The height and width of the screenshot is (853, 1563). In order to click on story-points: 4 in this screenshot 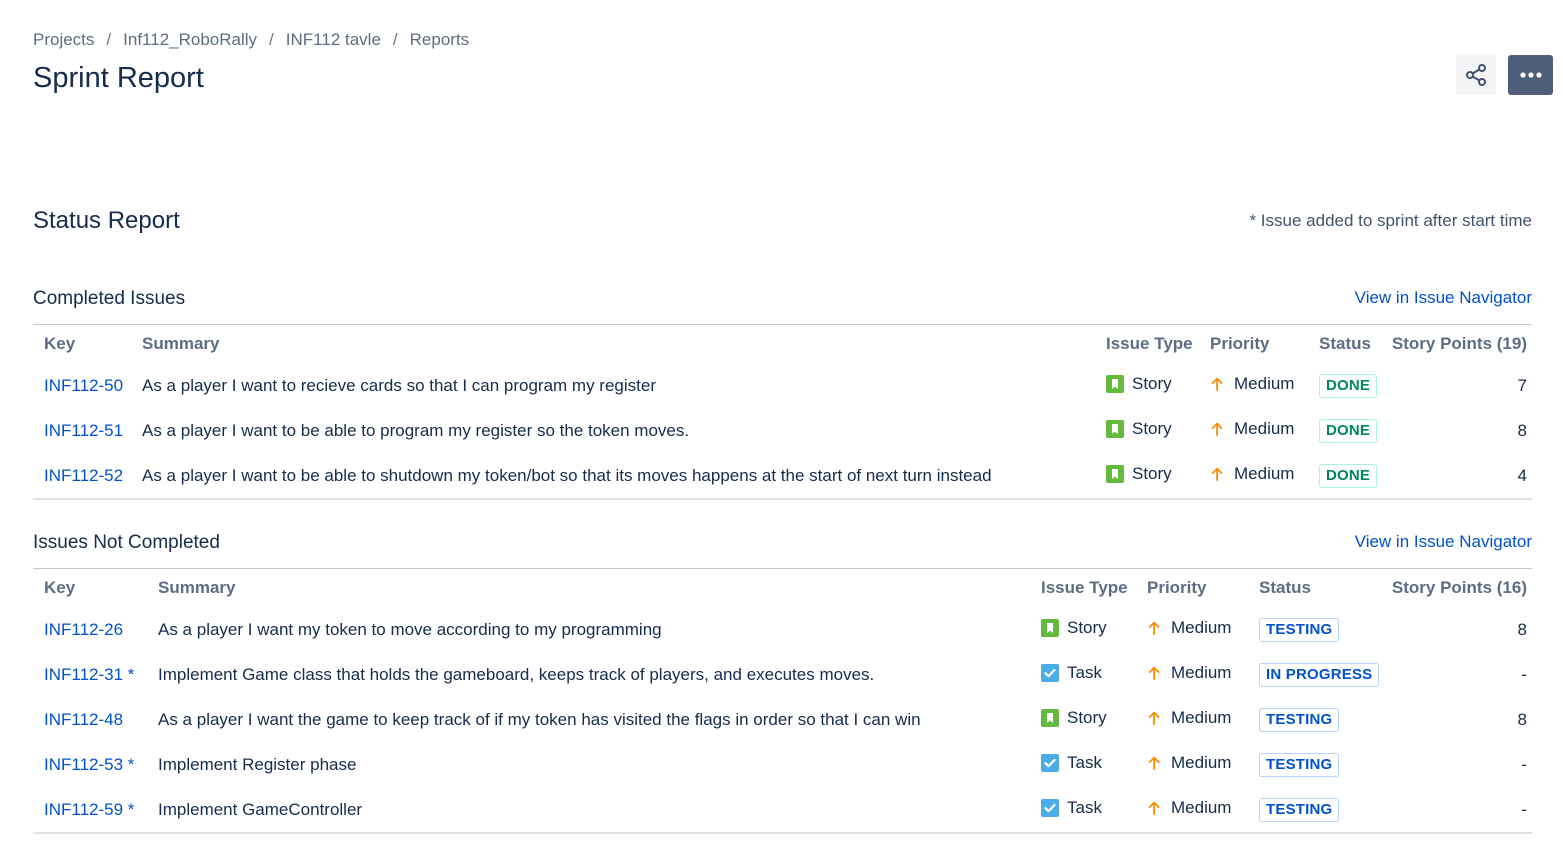, I will do `click(1522, 475)`.